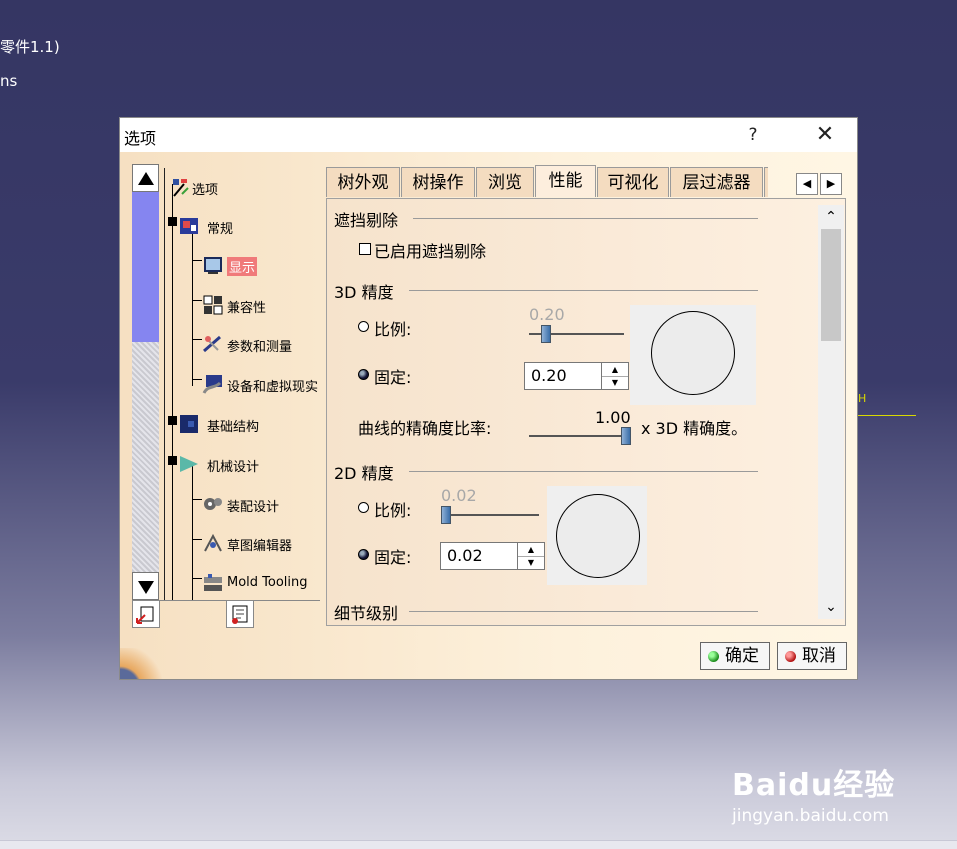 The width and height of the screenshot is (957, 849). I want to click on ratio-2d-slider-thumb, so click(446, 515).